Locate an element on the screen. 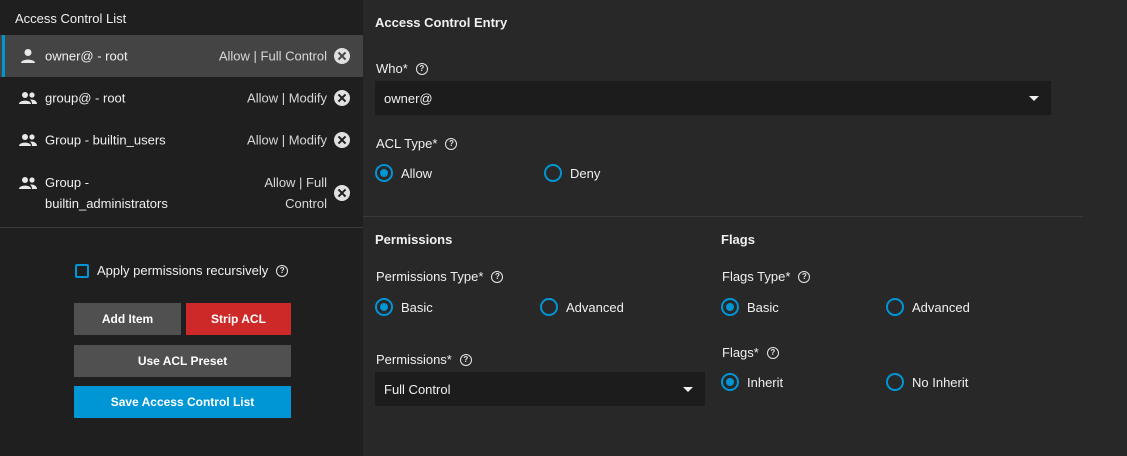 The width and height of the screenshot is (1127, 456). permissions-type-label: Permissions Type * ? is located at coordinates (440, 276).